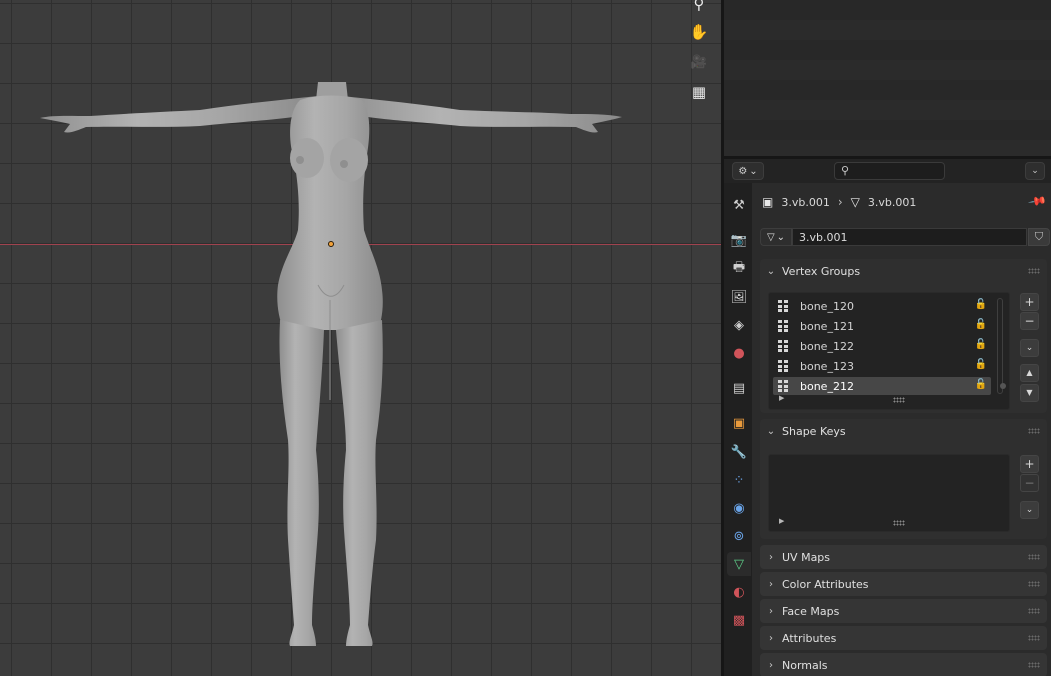 The height and width of the screenshot is (676, 1051). I want to click on panel-header: › UV Maps, so click(903, 557).